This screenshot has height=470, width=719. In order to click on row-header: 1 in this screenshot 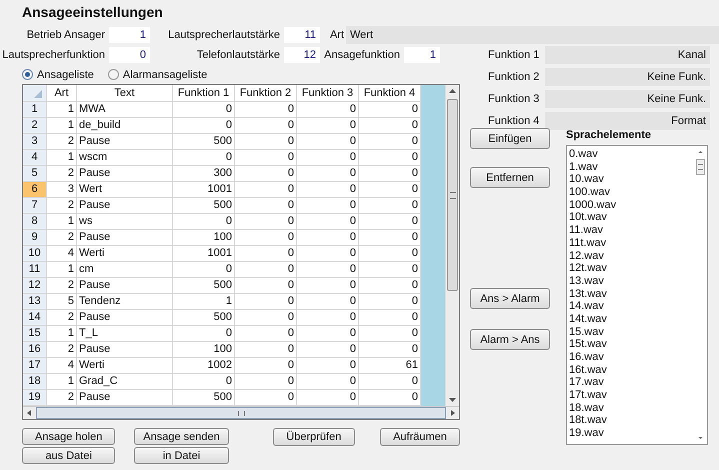, I will do `click(34, 110)`.